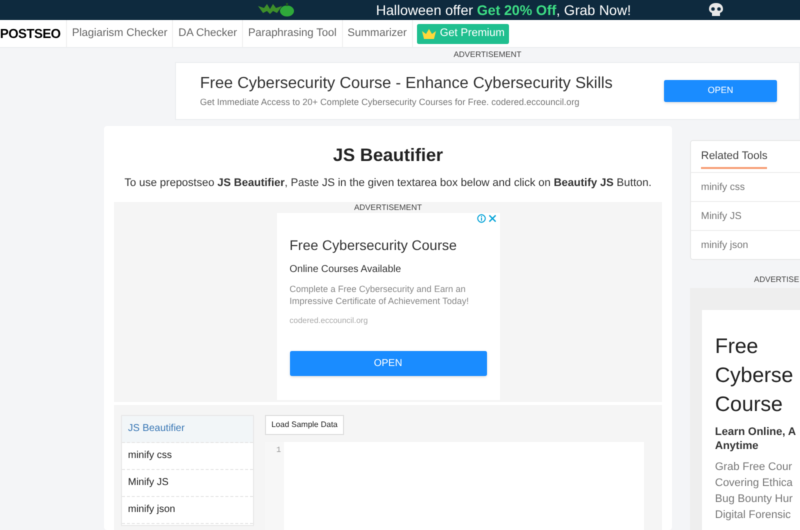  I want to click on info-icon, so click(481, 218).